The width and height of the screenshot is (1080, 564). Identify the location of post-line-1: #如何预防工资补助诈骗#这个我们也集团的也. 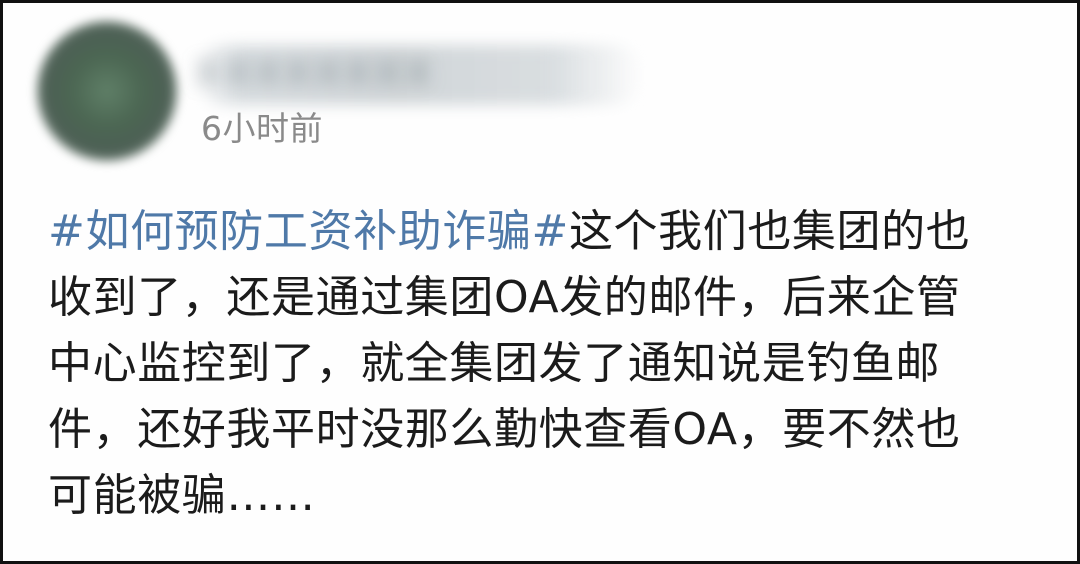
(548, 232).